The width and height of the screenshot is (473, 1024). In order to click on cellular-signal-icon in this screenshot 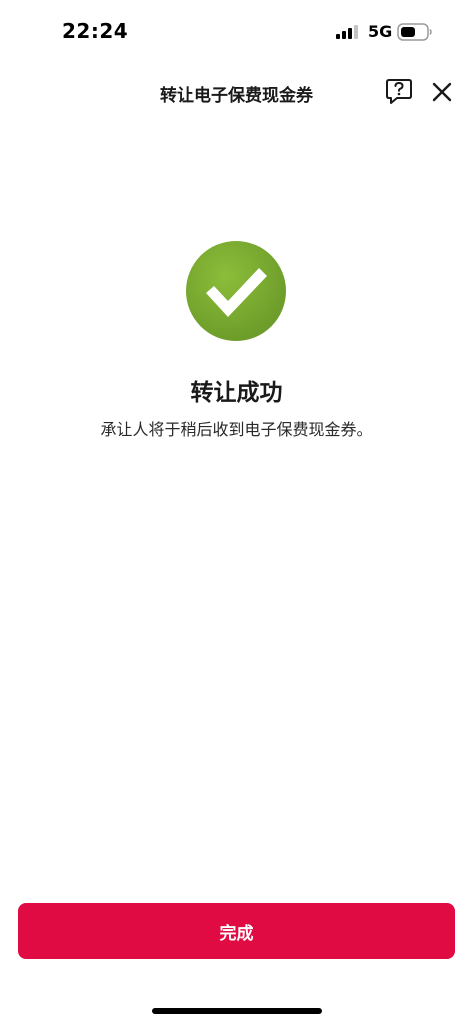, I will do `click(347, 32)`.